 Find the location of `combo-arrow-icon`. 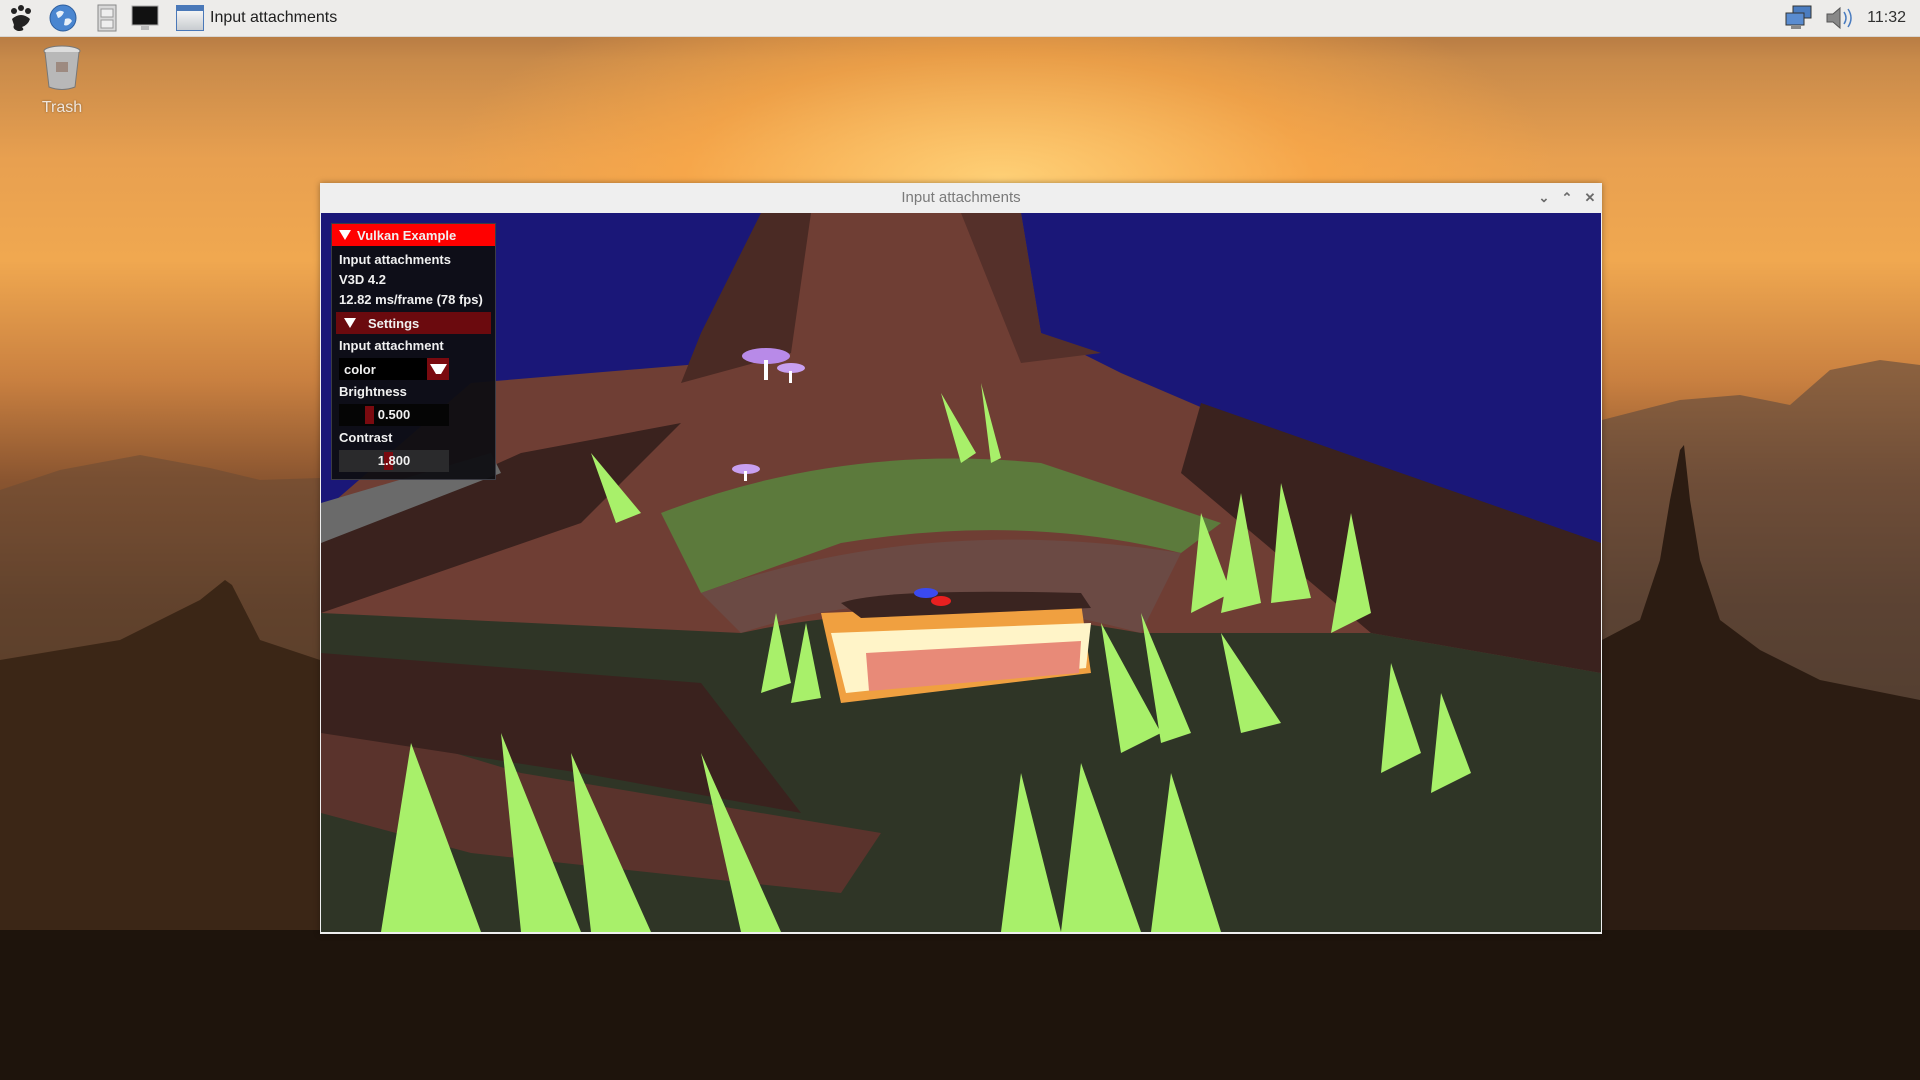

combo-arrow-icon is located at coordinates (438, 369).